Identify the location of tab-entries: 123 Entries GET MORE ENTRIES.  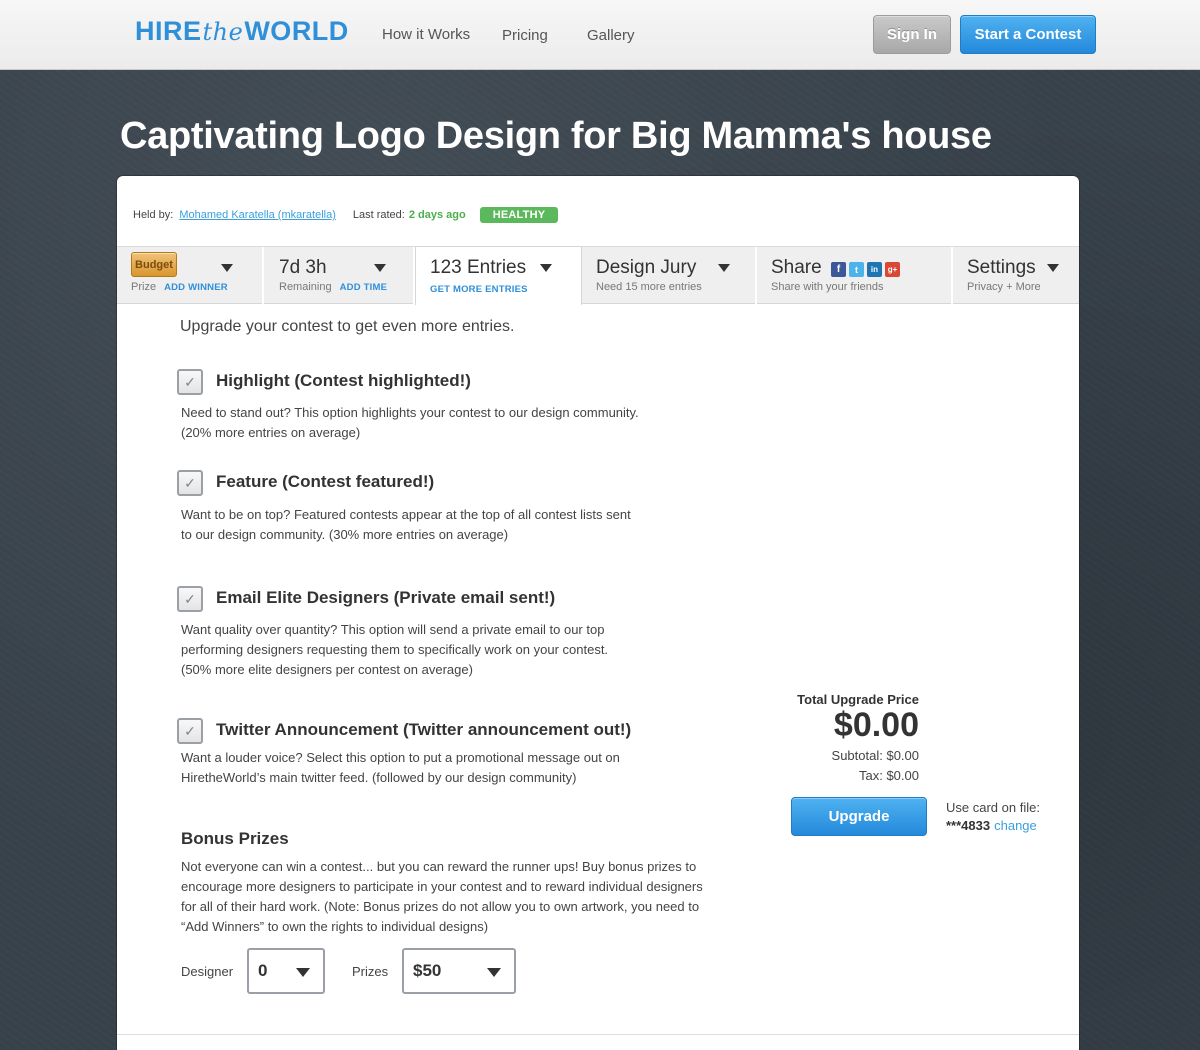
(498, 275).